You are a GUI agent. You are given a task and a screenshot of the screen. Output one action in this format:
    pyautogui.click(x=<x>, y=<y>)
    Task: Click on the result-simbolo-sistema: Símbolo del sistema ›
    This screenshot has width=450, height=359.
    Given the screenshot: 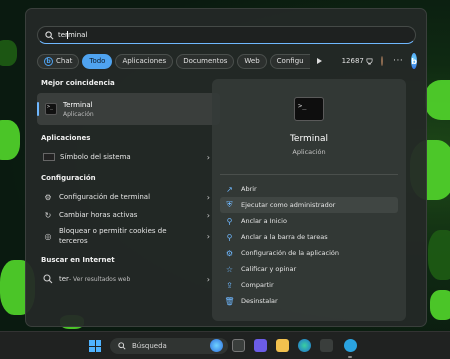 What is the action you would take?
    pyautogui.click(x=128, y=157)
    